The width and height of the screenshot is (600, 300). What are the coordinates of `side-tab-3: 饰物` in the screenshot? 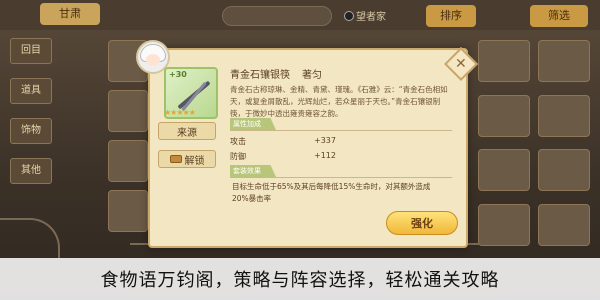 It's located at (31, 131).